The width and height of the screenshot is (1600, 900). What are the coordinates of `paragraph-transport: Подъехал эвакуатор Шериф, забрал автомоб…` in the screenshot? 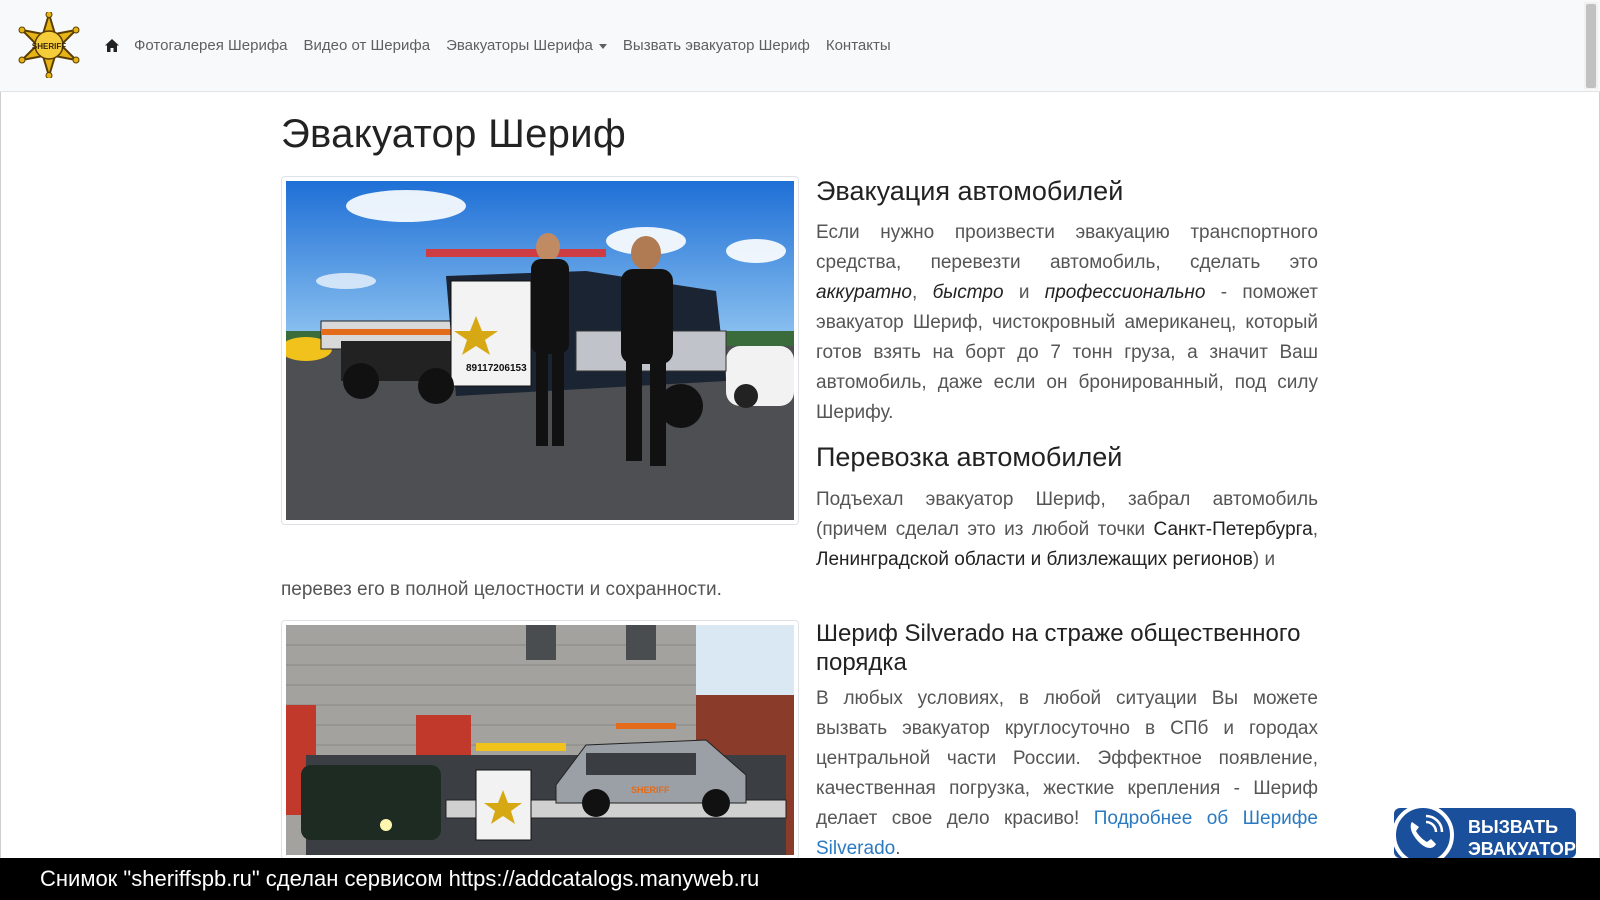 It's located at (1067, 530).